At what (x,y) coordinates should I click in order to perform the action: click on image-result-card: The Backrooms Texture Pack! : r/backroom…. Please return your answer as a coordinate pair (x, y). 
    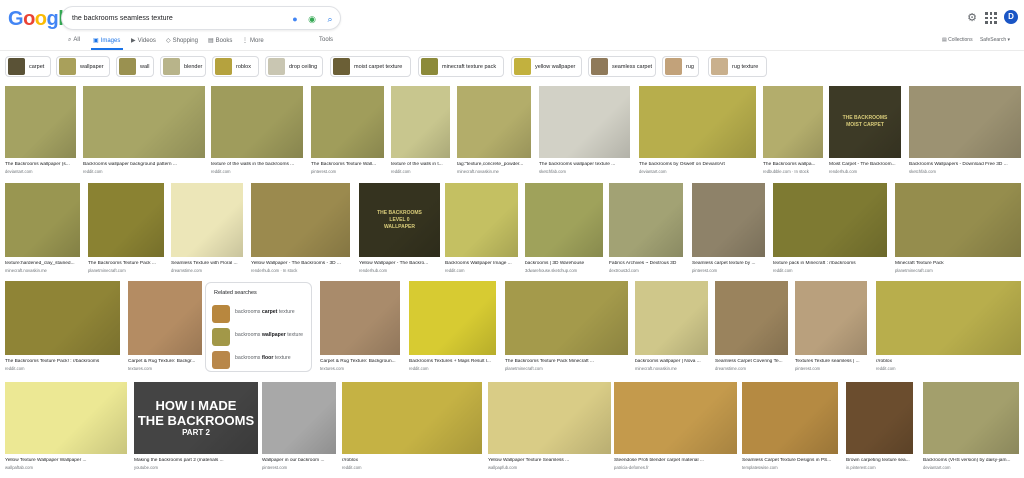
    Looking at the image, I should click on (62, 328).